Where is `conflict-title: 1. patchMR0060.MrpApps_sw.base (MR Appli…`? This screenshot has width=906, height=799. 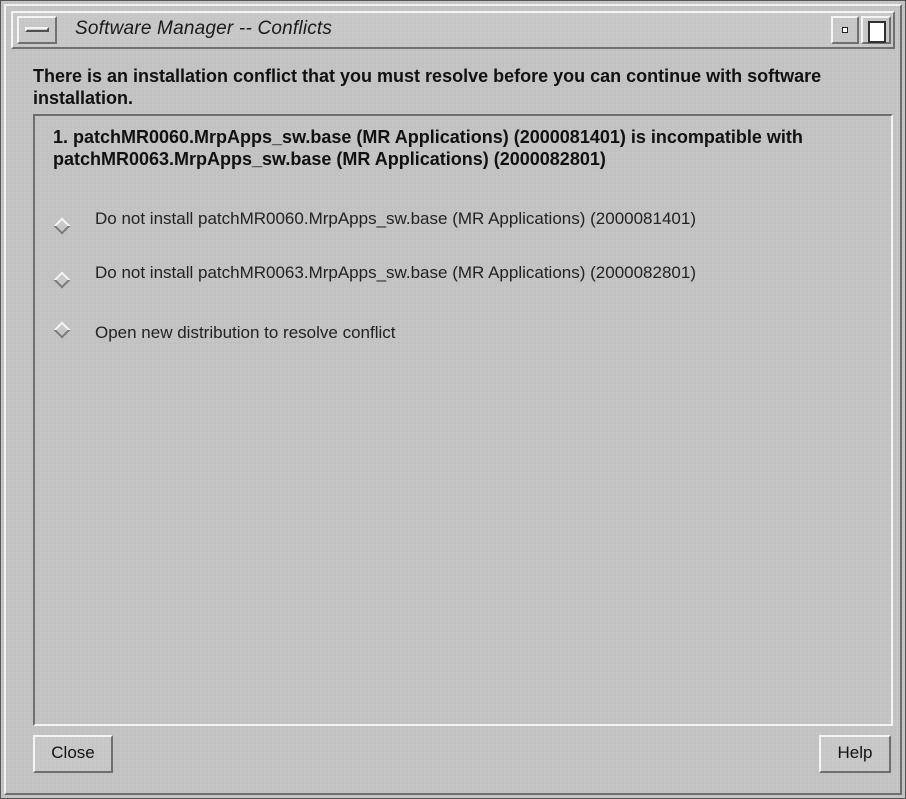 conflict-title: 1. patchMR0060.MrpApps_sw.base (MR Appli… is located at coordinates (428, 148).